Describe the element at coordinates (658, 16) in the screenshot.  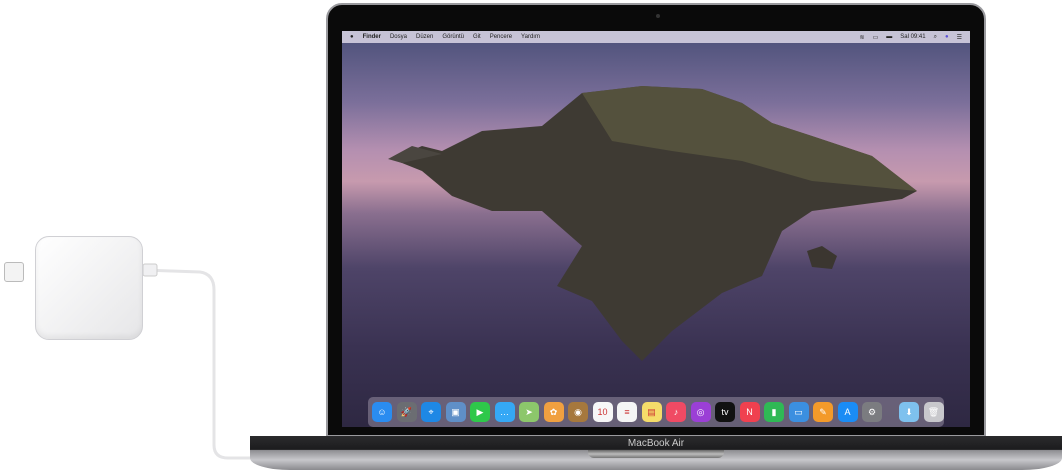
I see `camera` at that location.